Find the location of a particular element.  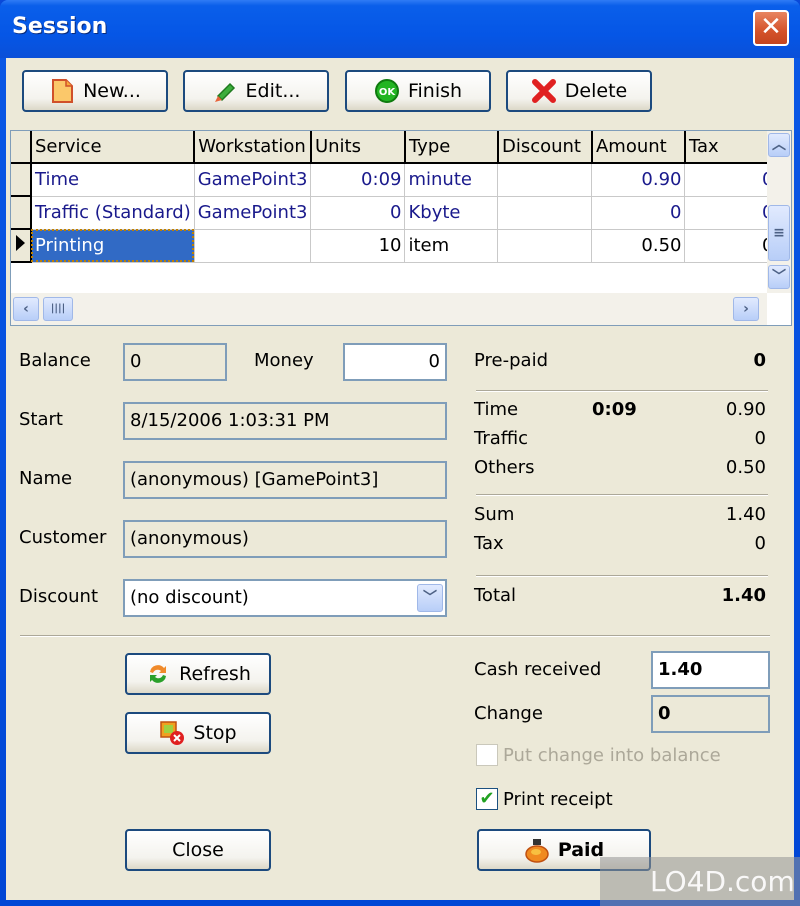

print-receipt-checkbox: ✔ is located at coordinates (487, 799).